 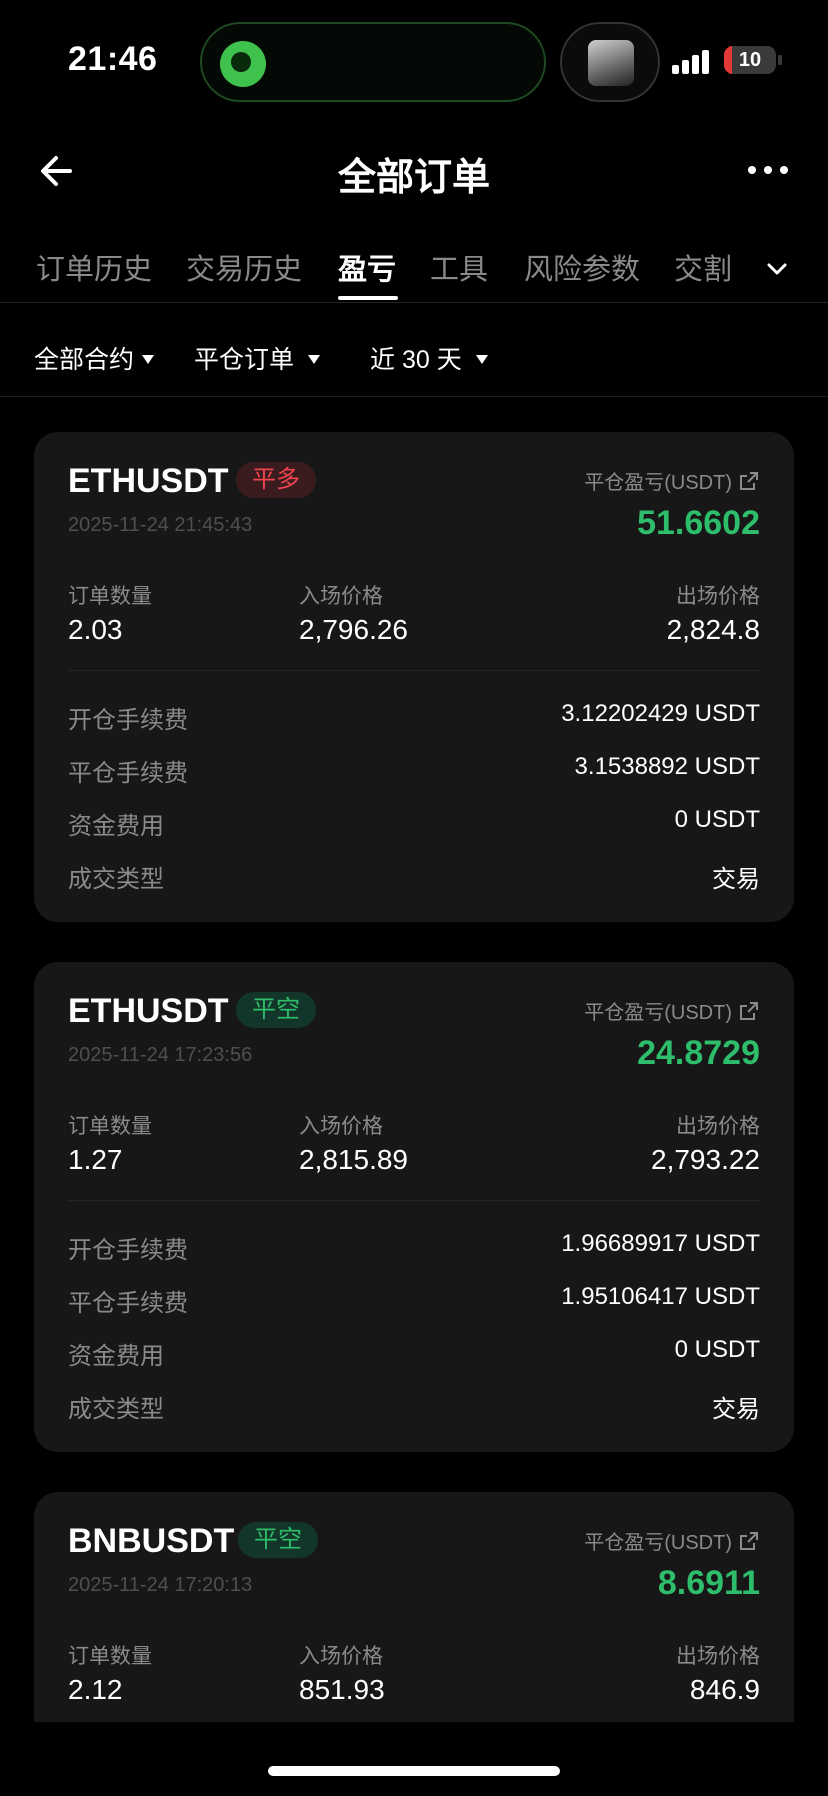 What do you see at coordinates (160, 525) in the screenshot?
I see `order-time: 2025-11-24 21:45:43` at bounding box center [160, 525].